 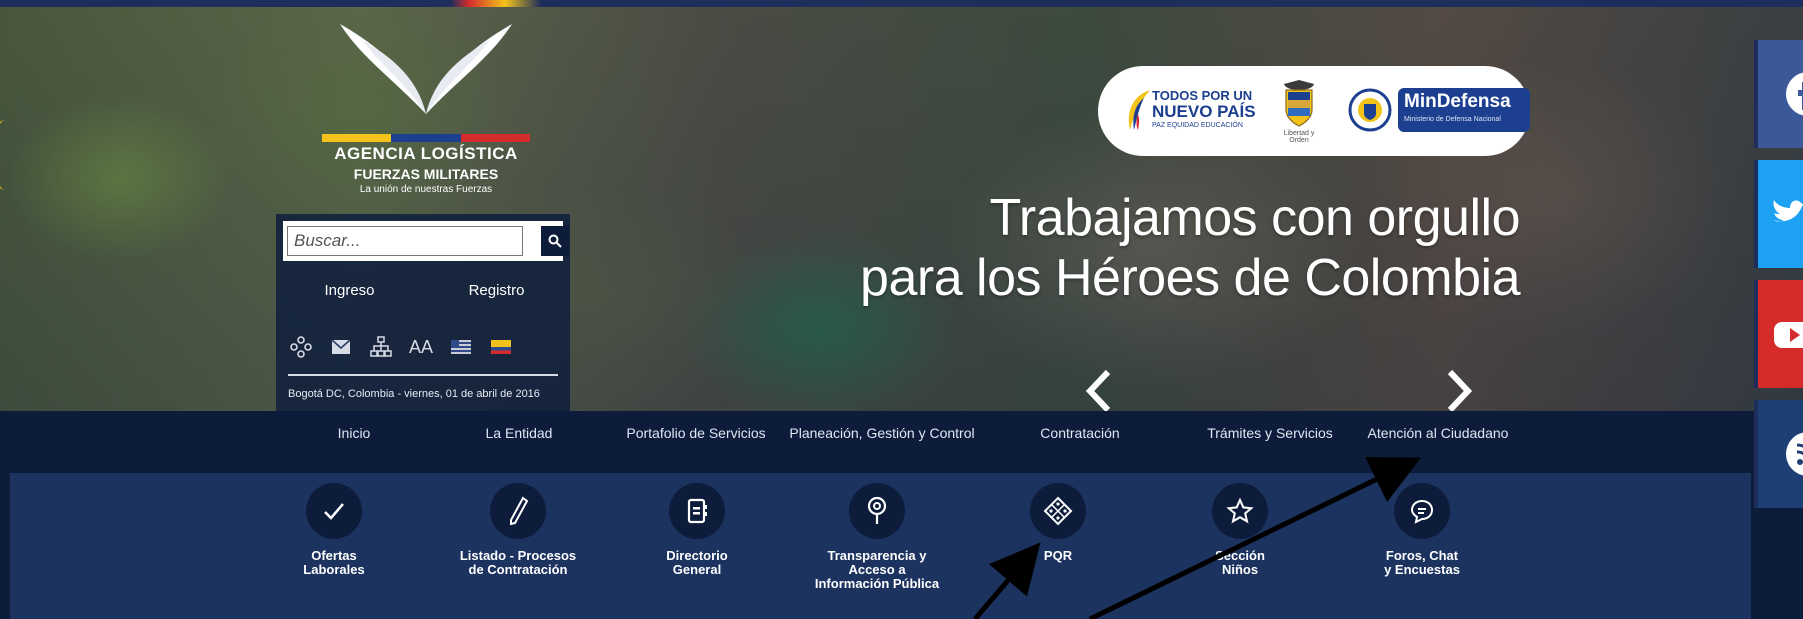 I want to click on nav-planeacion: Planeación, Gestión y Control, so click(x=881, y=433).